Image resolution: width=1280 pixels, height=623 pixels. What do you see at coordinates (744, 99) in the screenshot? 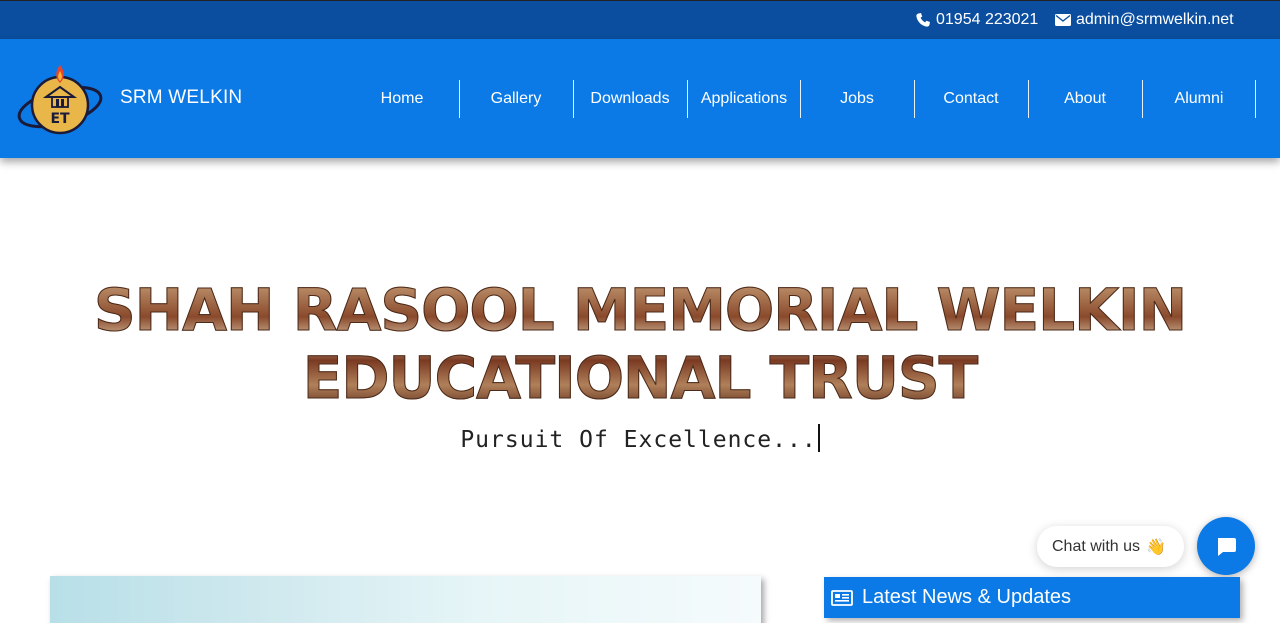
I see `nav-applications: Applications` at bounding box center [744, 99].